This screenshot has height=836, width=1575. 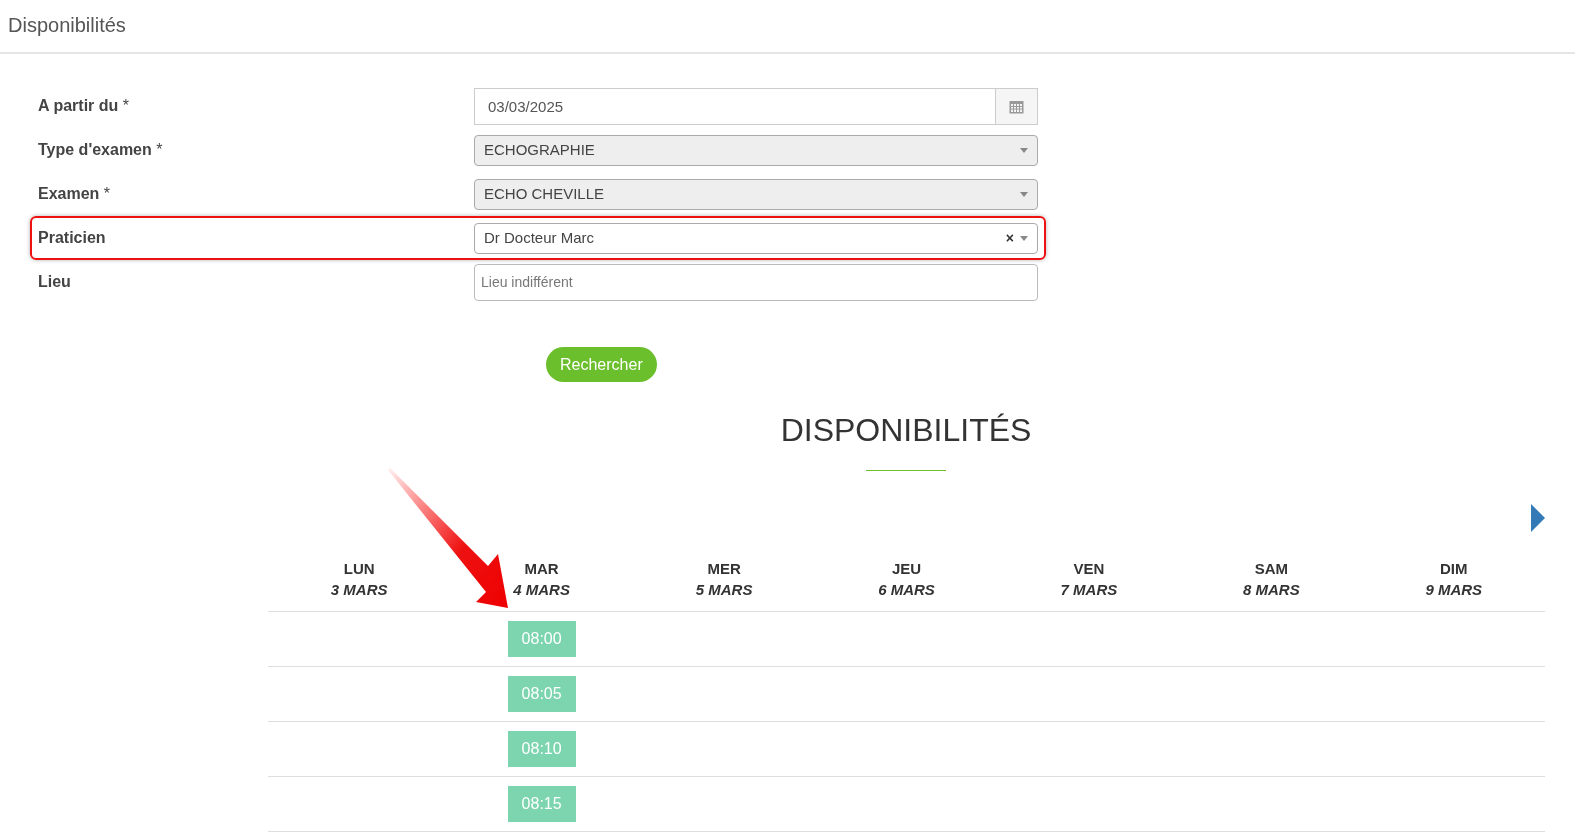 I want to click on day-name: VEN, so click(x=1089, y=569).